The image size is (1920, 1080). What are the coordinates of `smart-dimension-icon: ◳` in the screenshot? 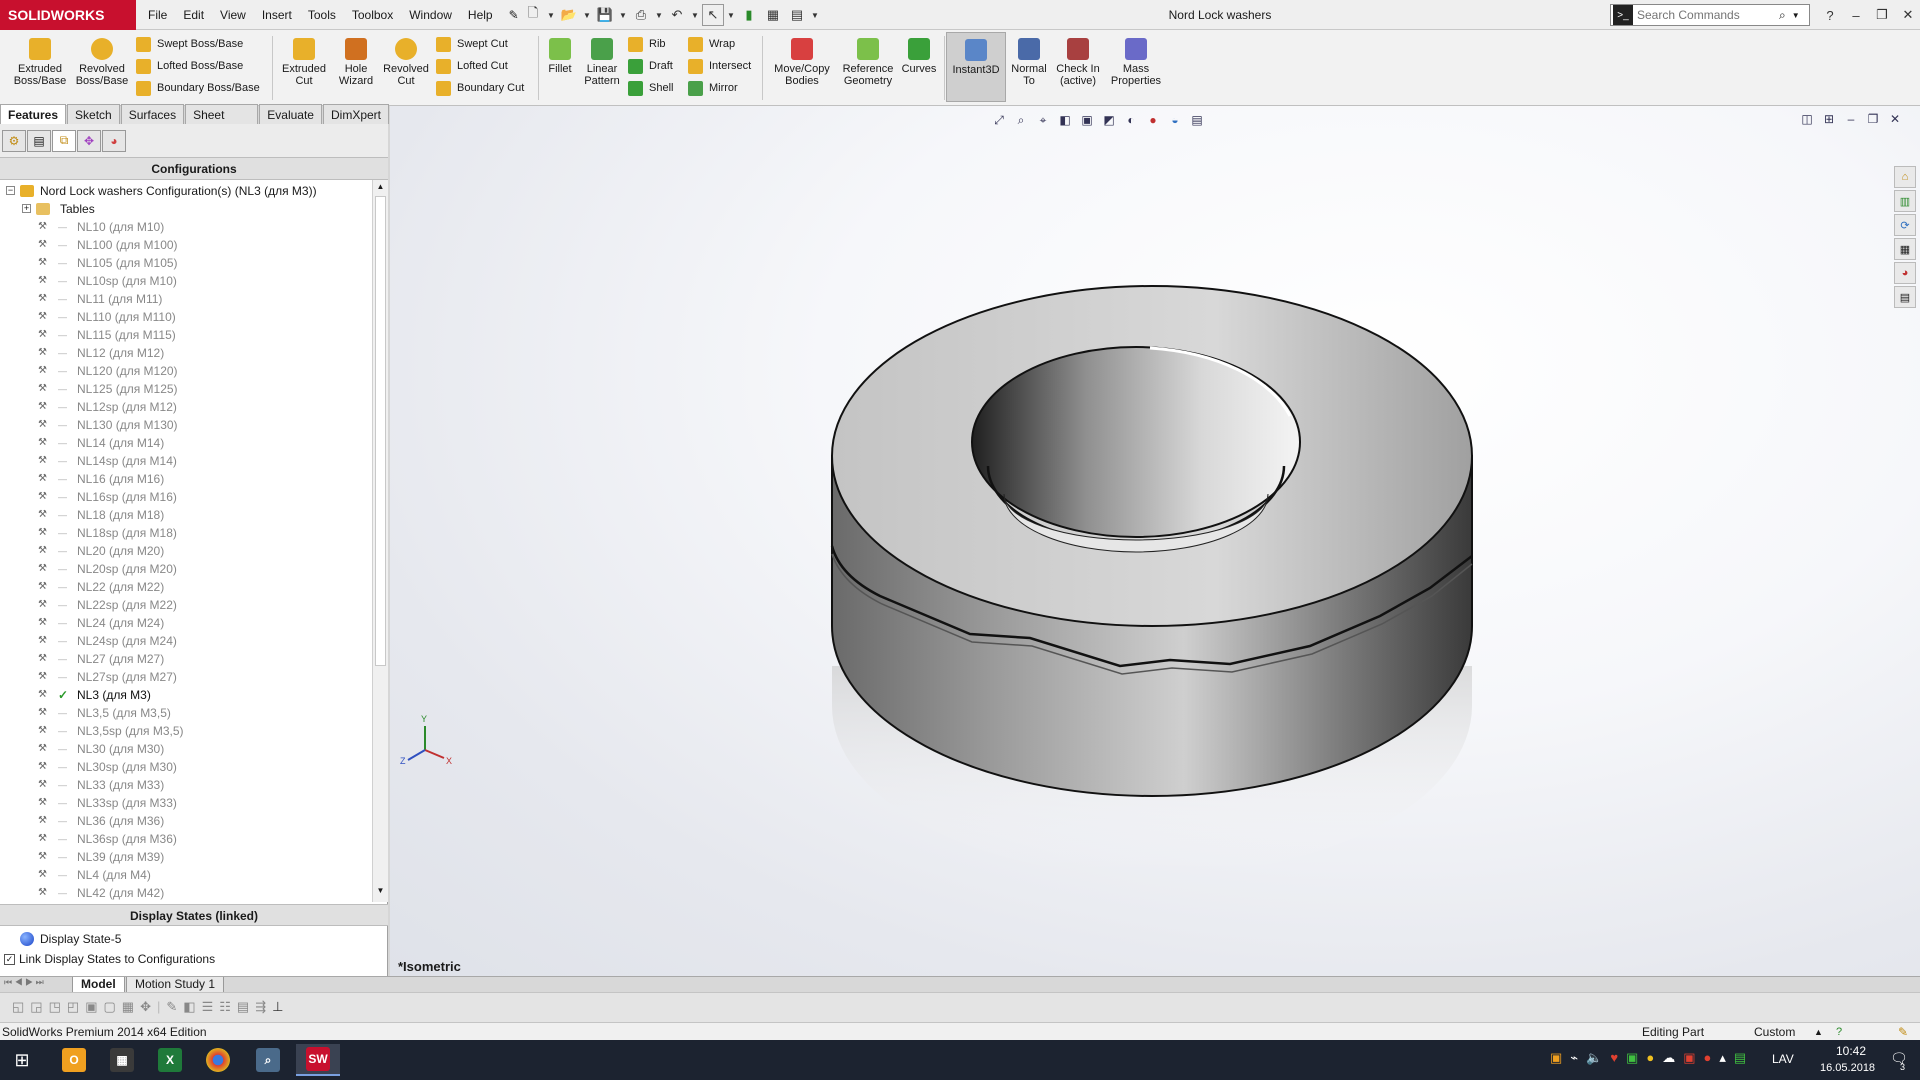 It's located at (55, 1007).